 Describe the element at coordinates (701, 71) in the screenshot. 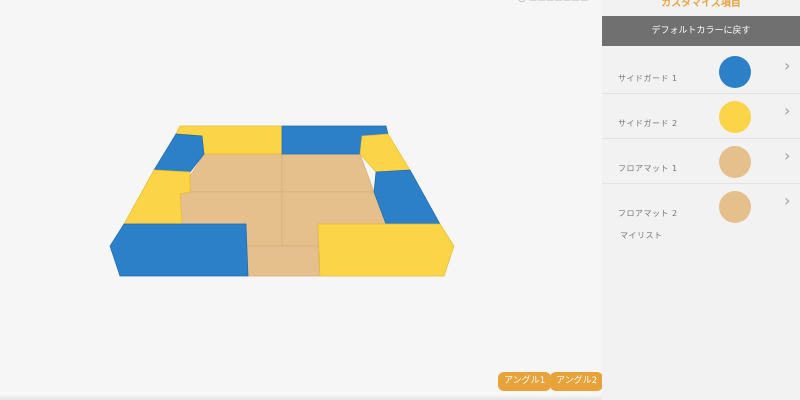

I see `option-side-guard-1: サイドガード 1 ›` at that location.